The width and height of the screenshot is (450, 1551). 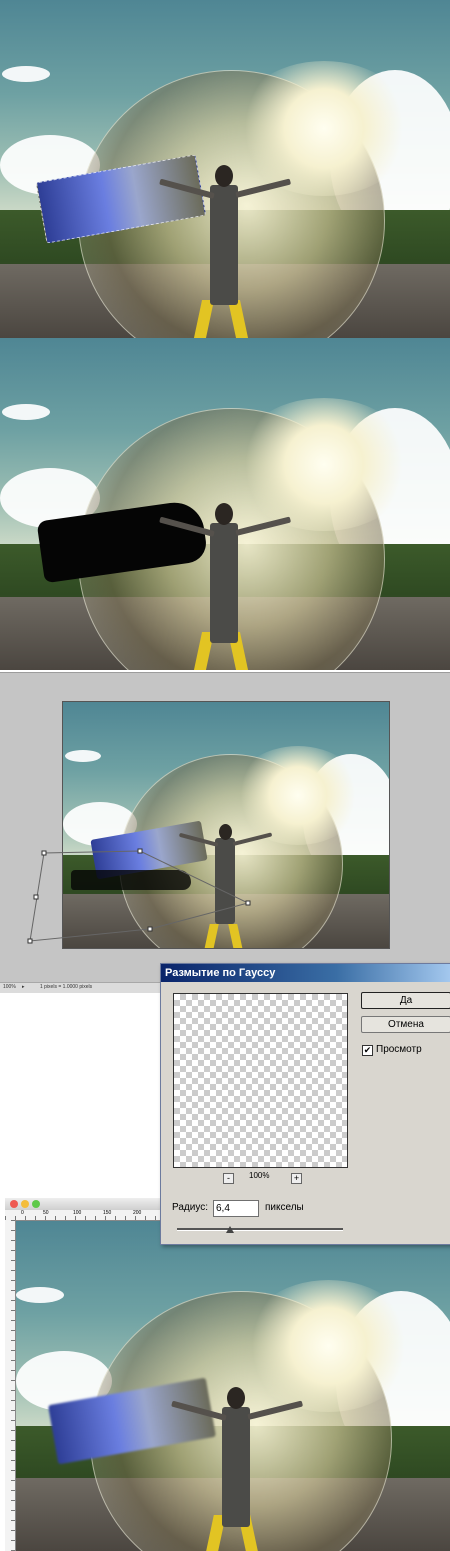 What do you see at coordinates (305, 973) in the screenshot?
I see `dialog-title: Размытие по Гауссу` at bounding box center [305, 973].